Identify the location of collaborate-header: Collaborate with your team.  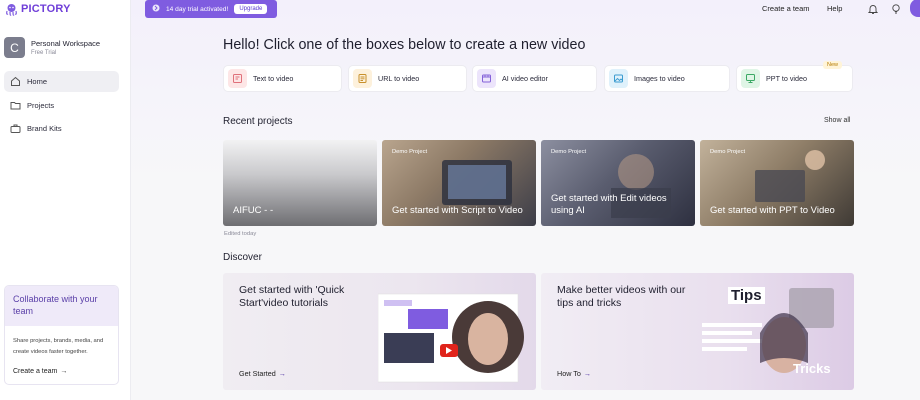
(61, 306).